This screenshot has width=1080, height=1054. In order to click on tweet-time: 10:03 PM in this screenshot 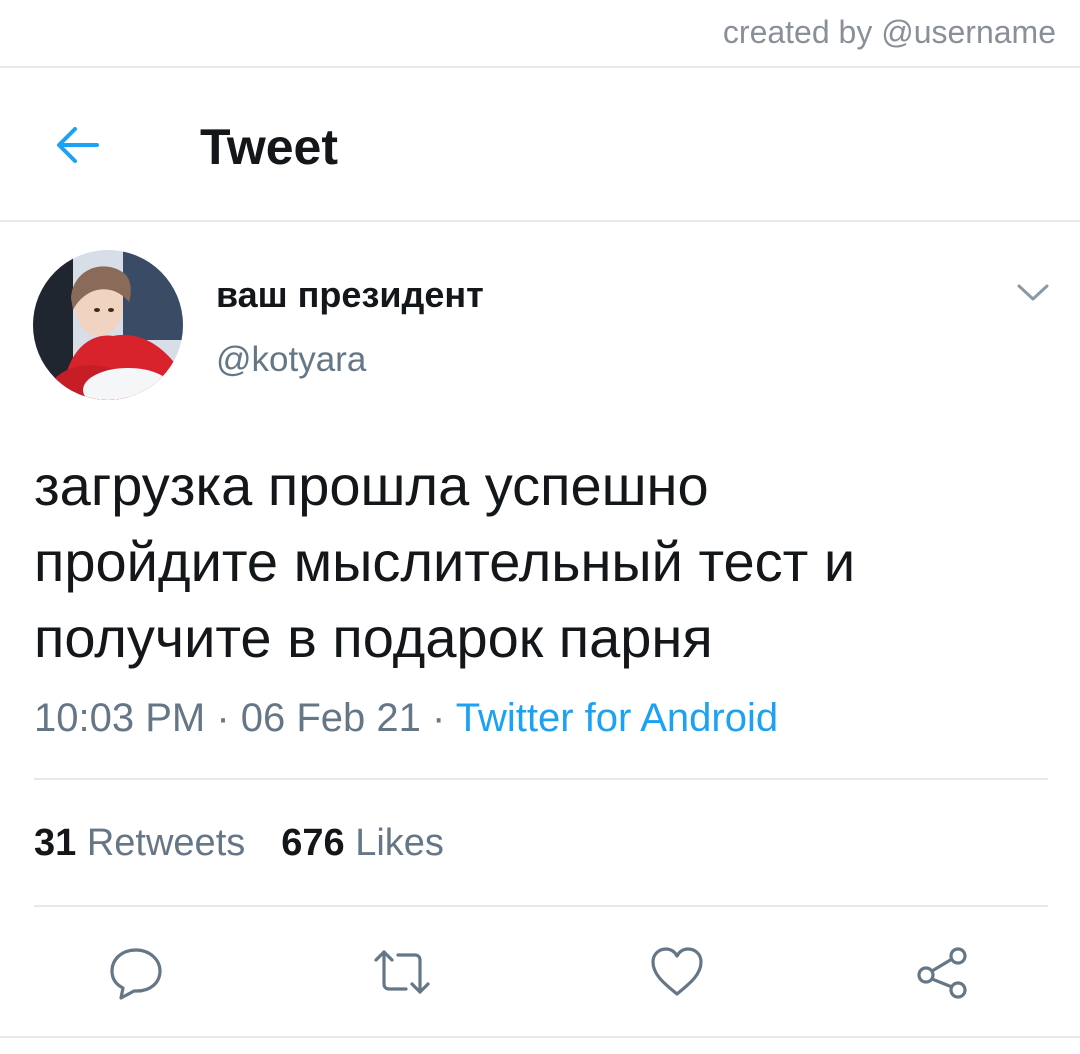, I will do `click(120, 718)`.